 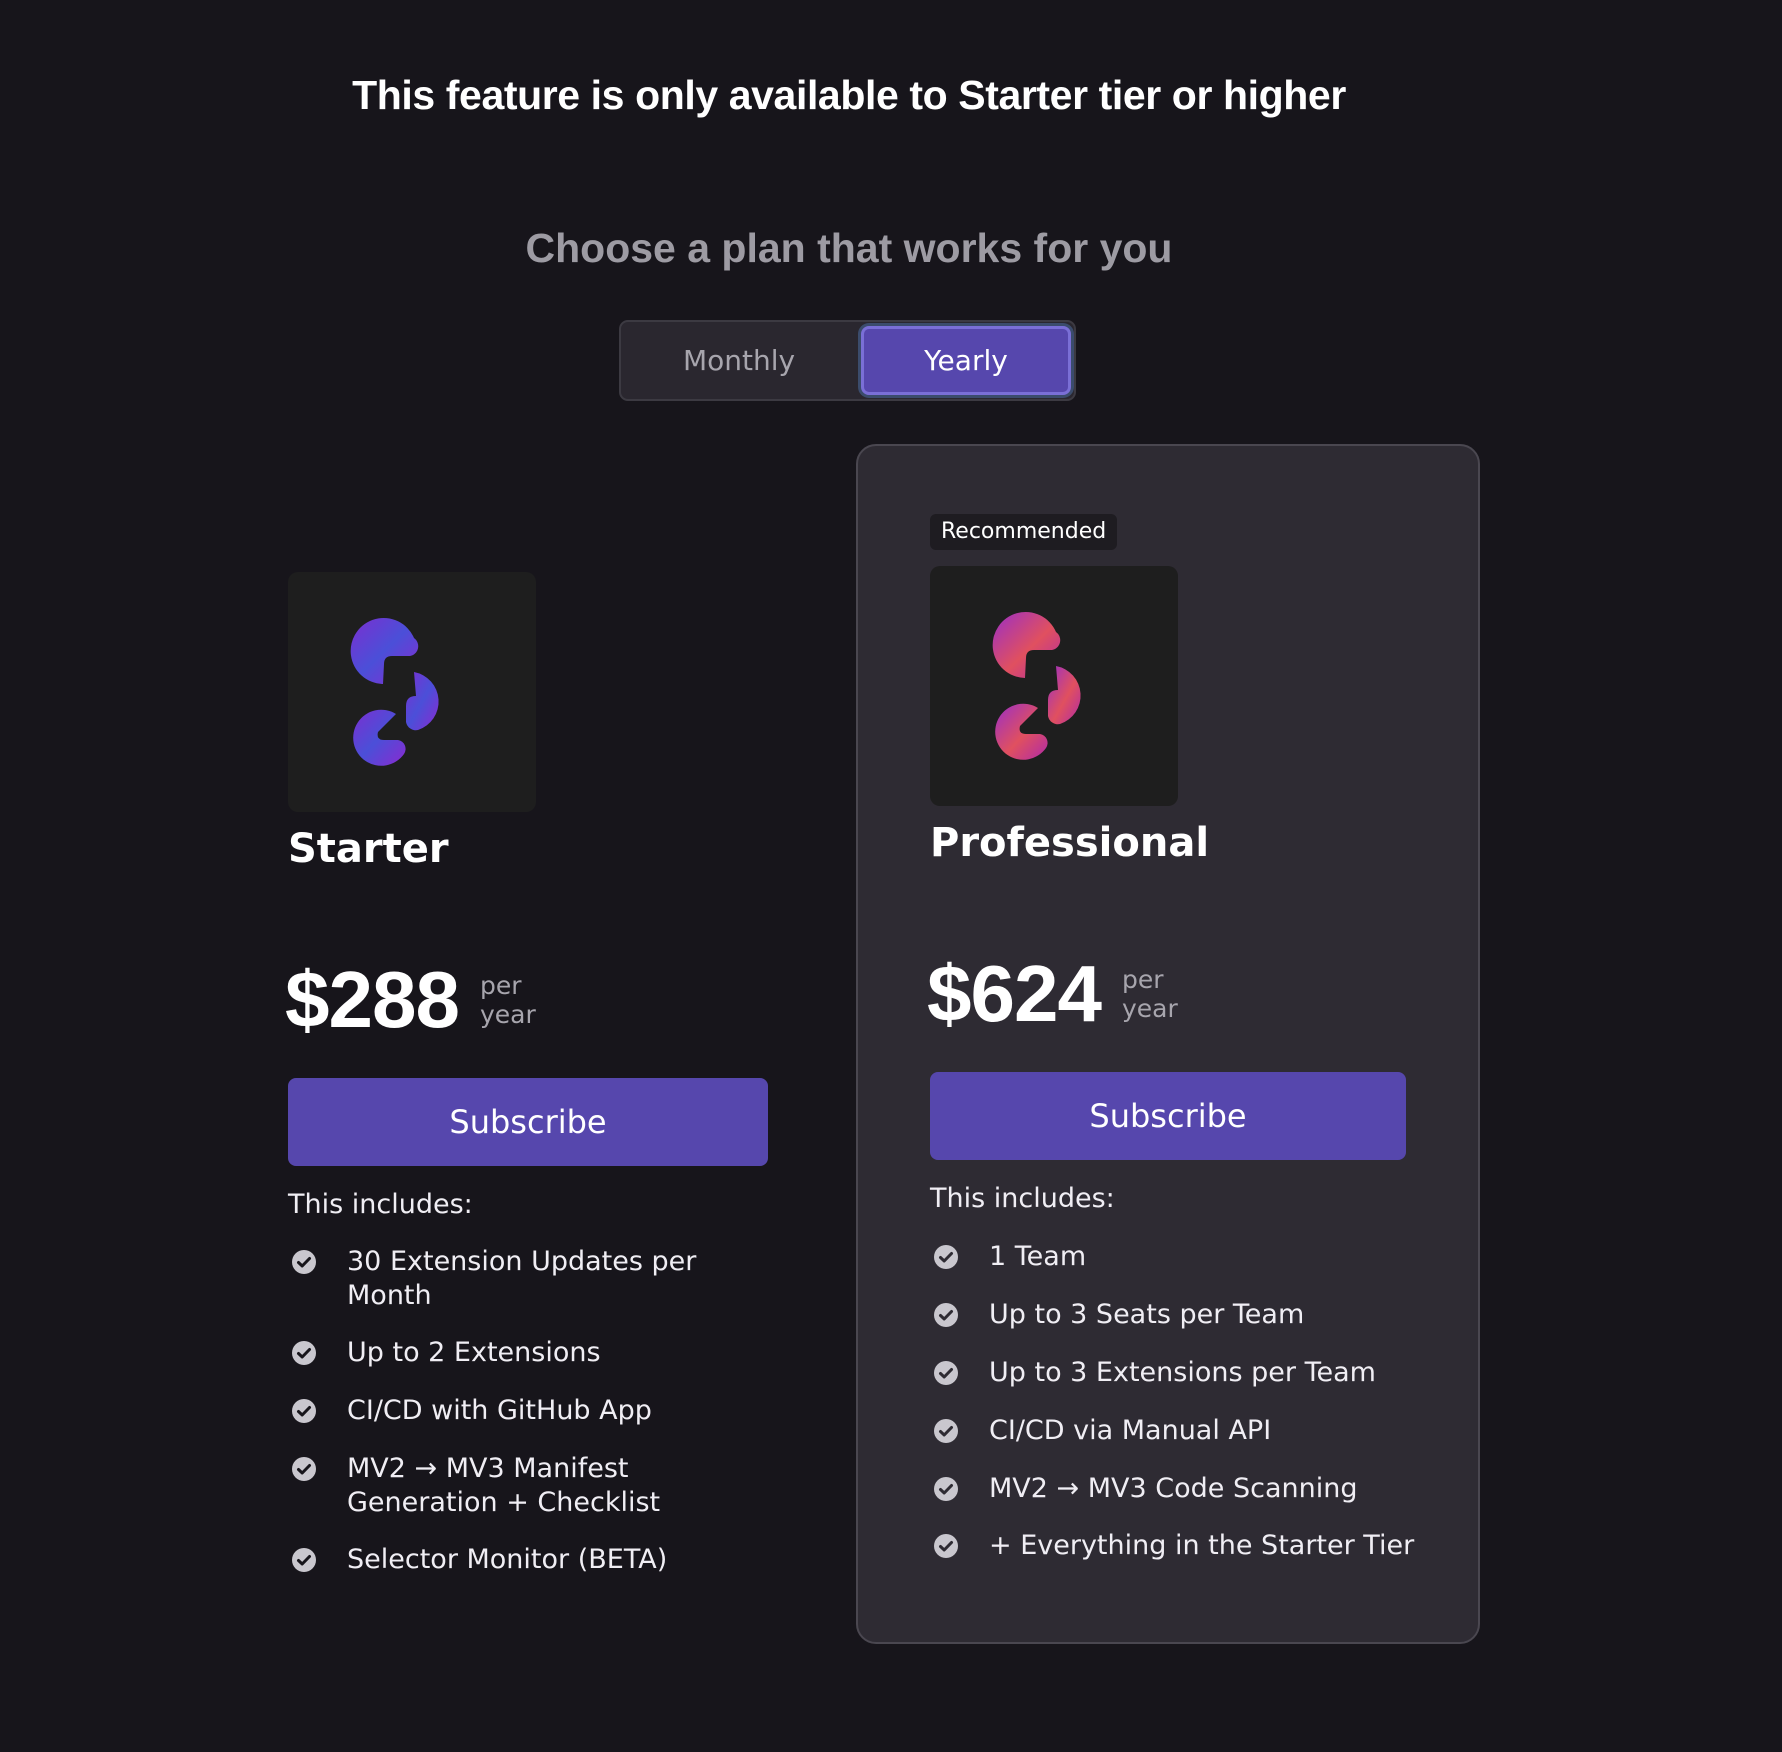 I want to click on professional-feature-text: CI/CD via Manual API, so click(x=1130, y=1430).